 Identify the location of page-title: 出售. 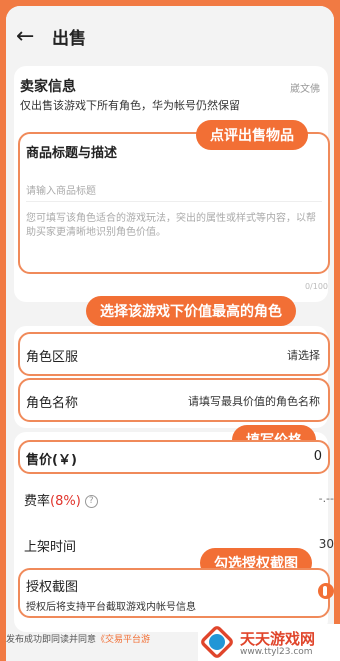
(69, 38).